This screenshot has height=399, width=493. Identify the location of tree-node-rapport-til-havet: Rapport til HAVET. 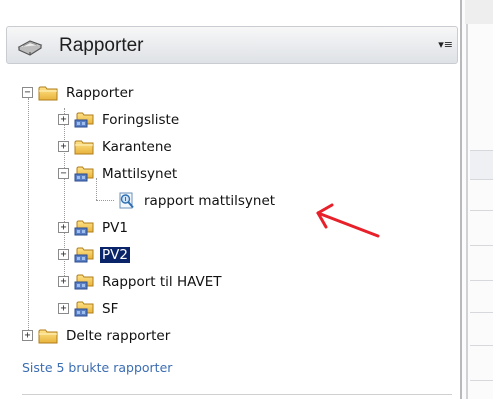
(149, 282).